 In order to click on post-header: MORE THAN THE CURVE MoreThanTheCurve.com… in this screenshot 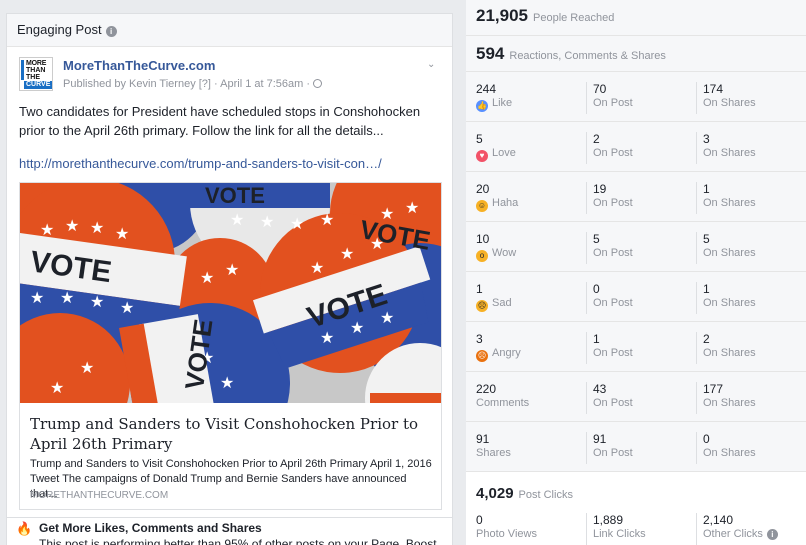, I will do `click(229, 77)`.